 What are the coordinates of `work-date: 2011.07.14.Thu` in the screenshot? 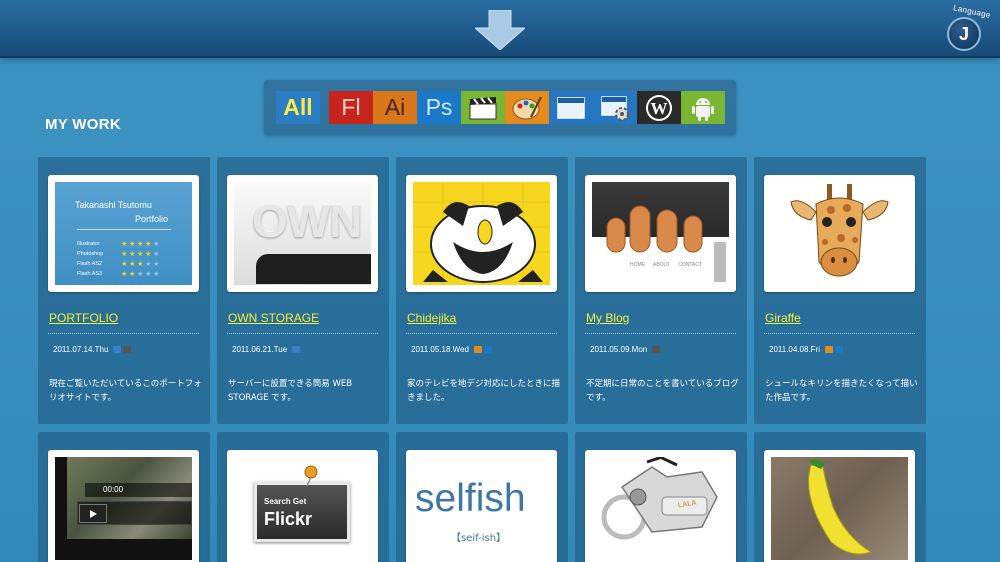 It's located at (92, 349).